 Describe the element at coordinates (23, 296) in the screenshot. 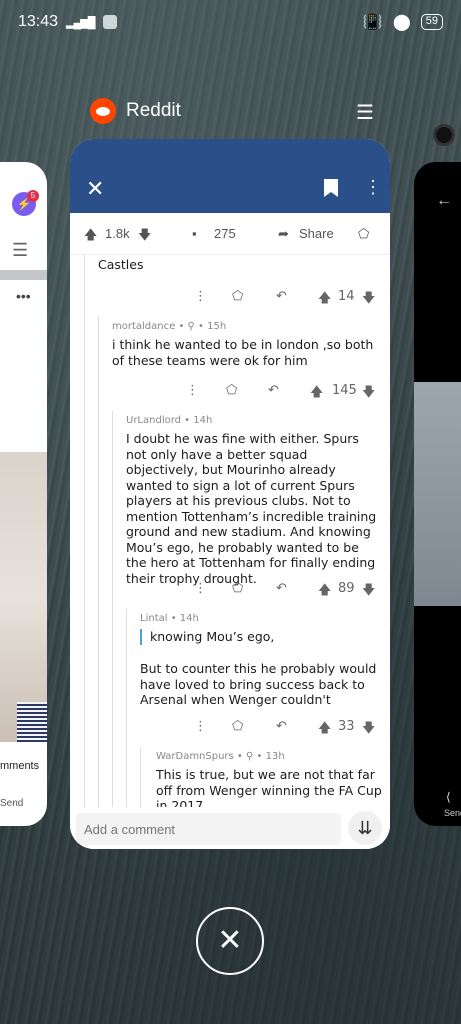

I see `more-icon: •••` at that location.